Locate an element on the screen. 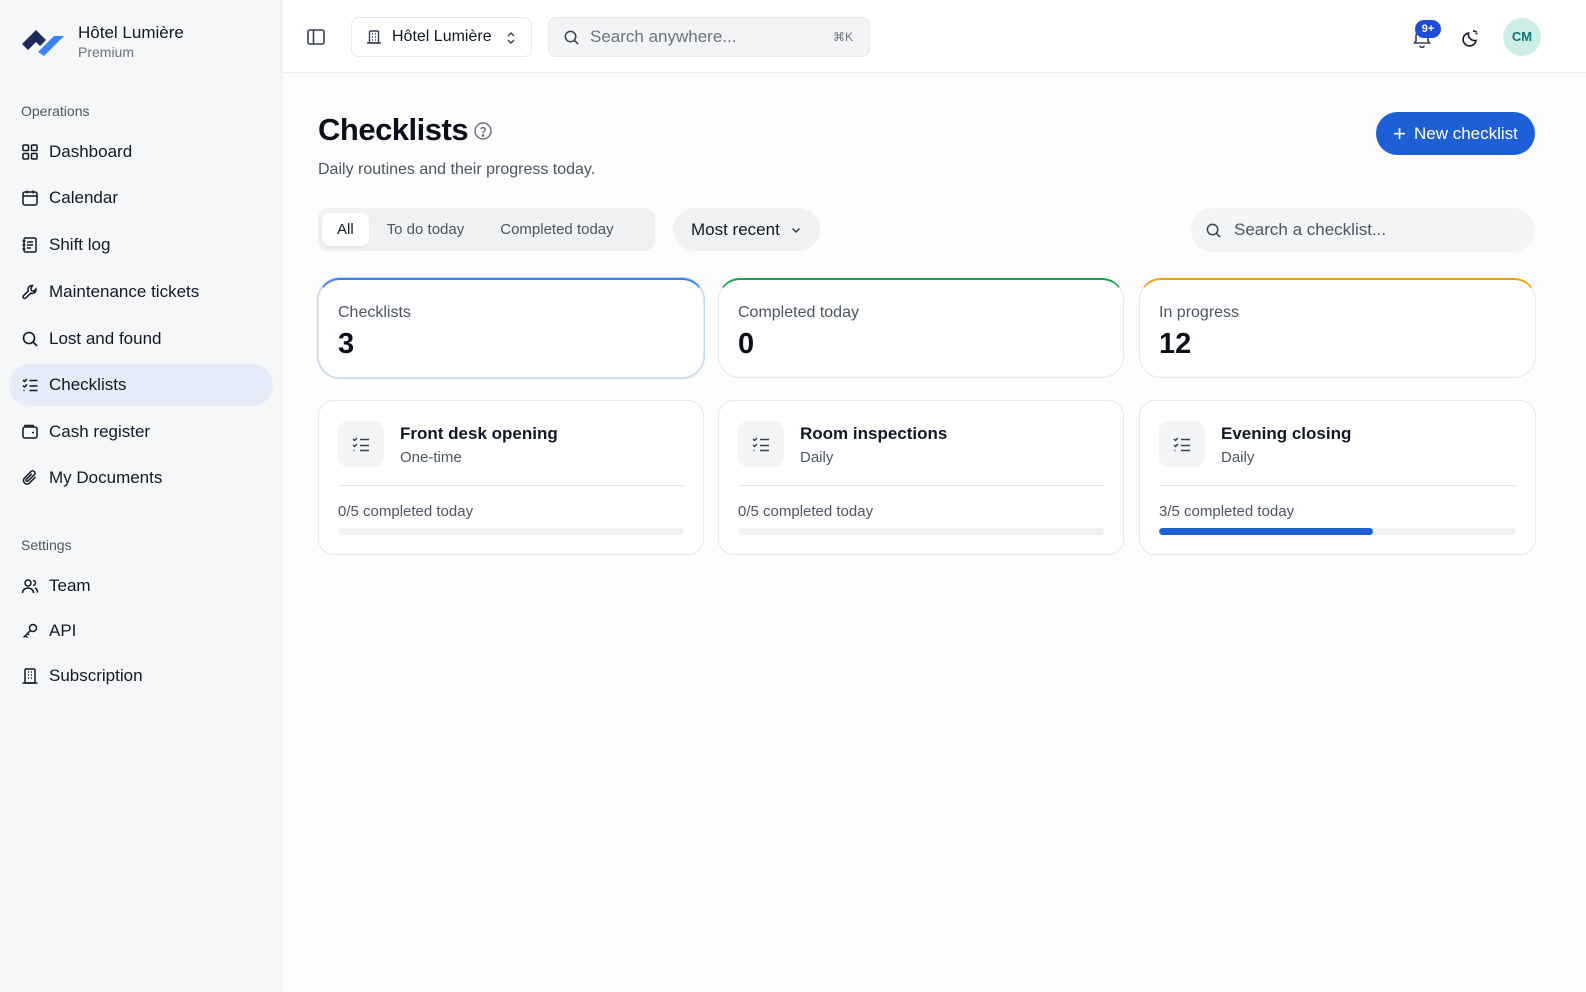  sidebar-item-label: Team is located at coordinates (70, 585).